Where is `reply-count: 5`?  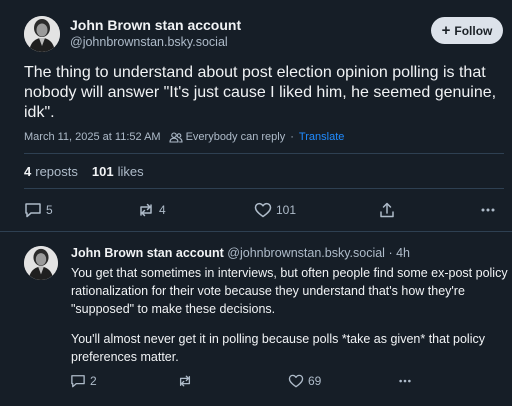
reply-count: 5 is located at coordinates (49, 210).